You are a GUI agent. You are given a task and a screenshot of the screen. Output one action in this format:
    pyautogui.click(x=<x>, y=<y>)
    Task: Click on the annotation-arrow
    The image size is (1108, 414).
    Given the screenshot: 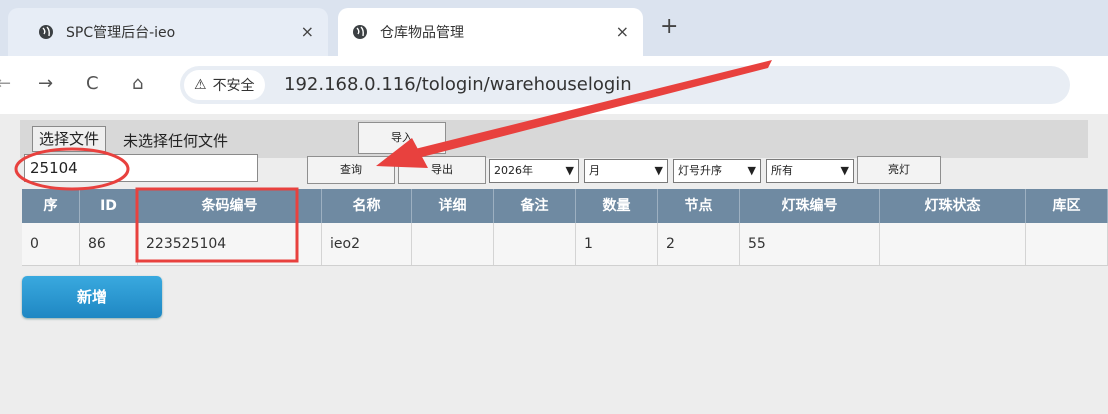 What is the action you would take?
    pyautogui.click(x=593, y=109)
    